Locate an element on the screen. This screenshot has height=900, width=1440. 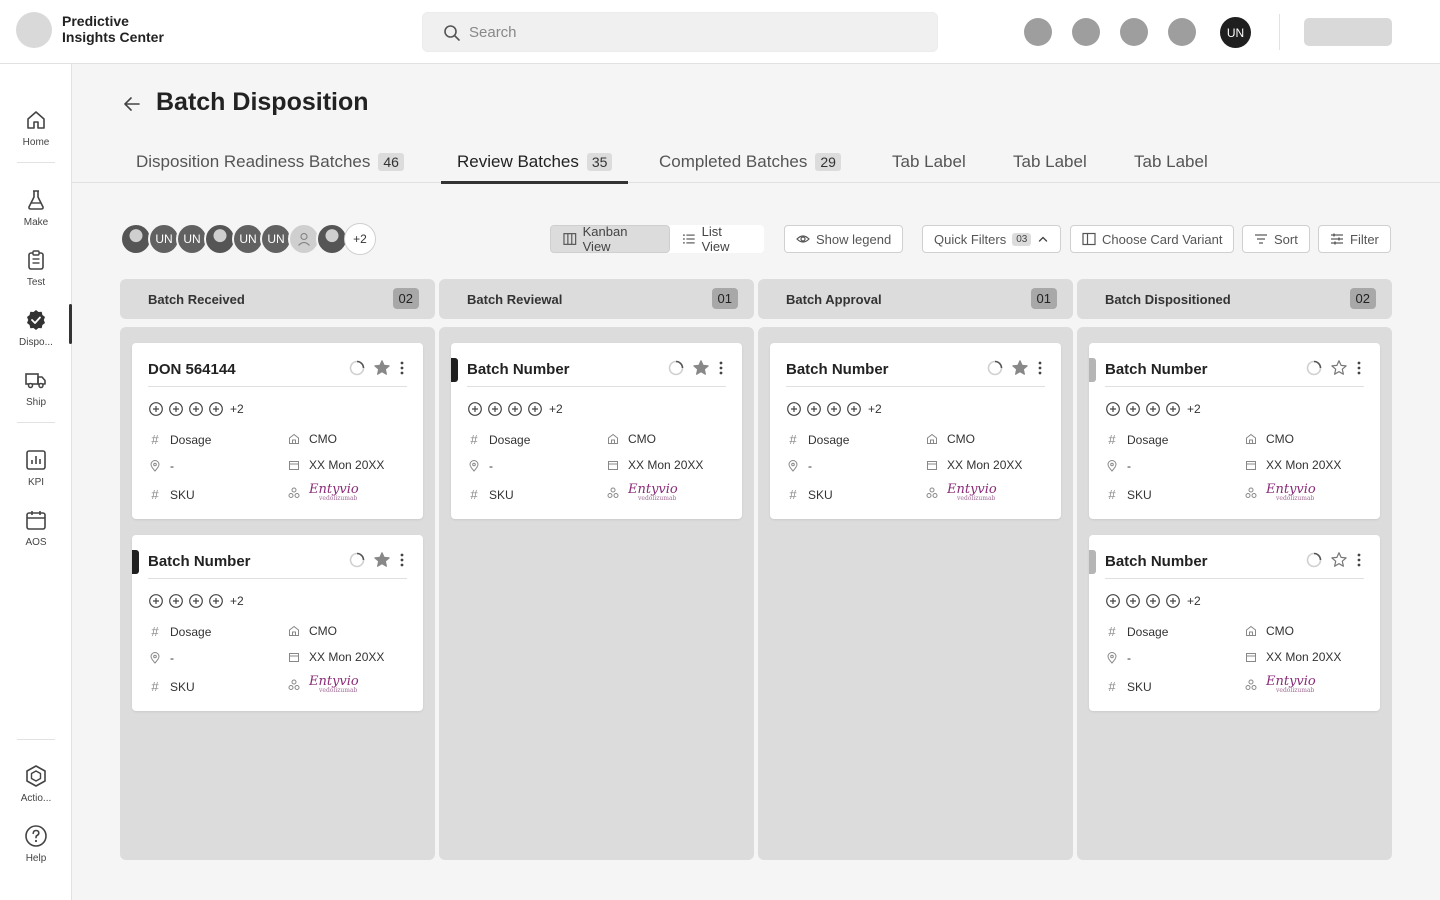
loading-spinner-icon is located at coordinates (357, 560).